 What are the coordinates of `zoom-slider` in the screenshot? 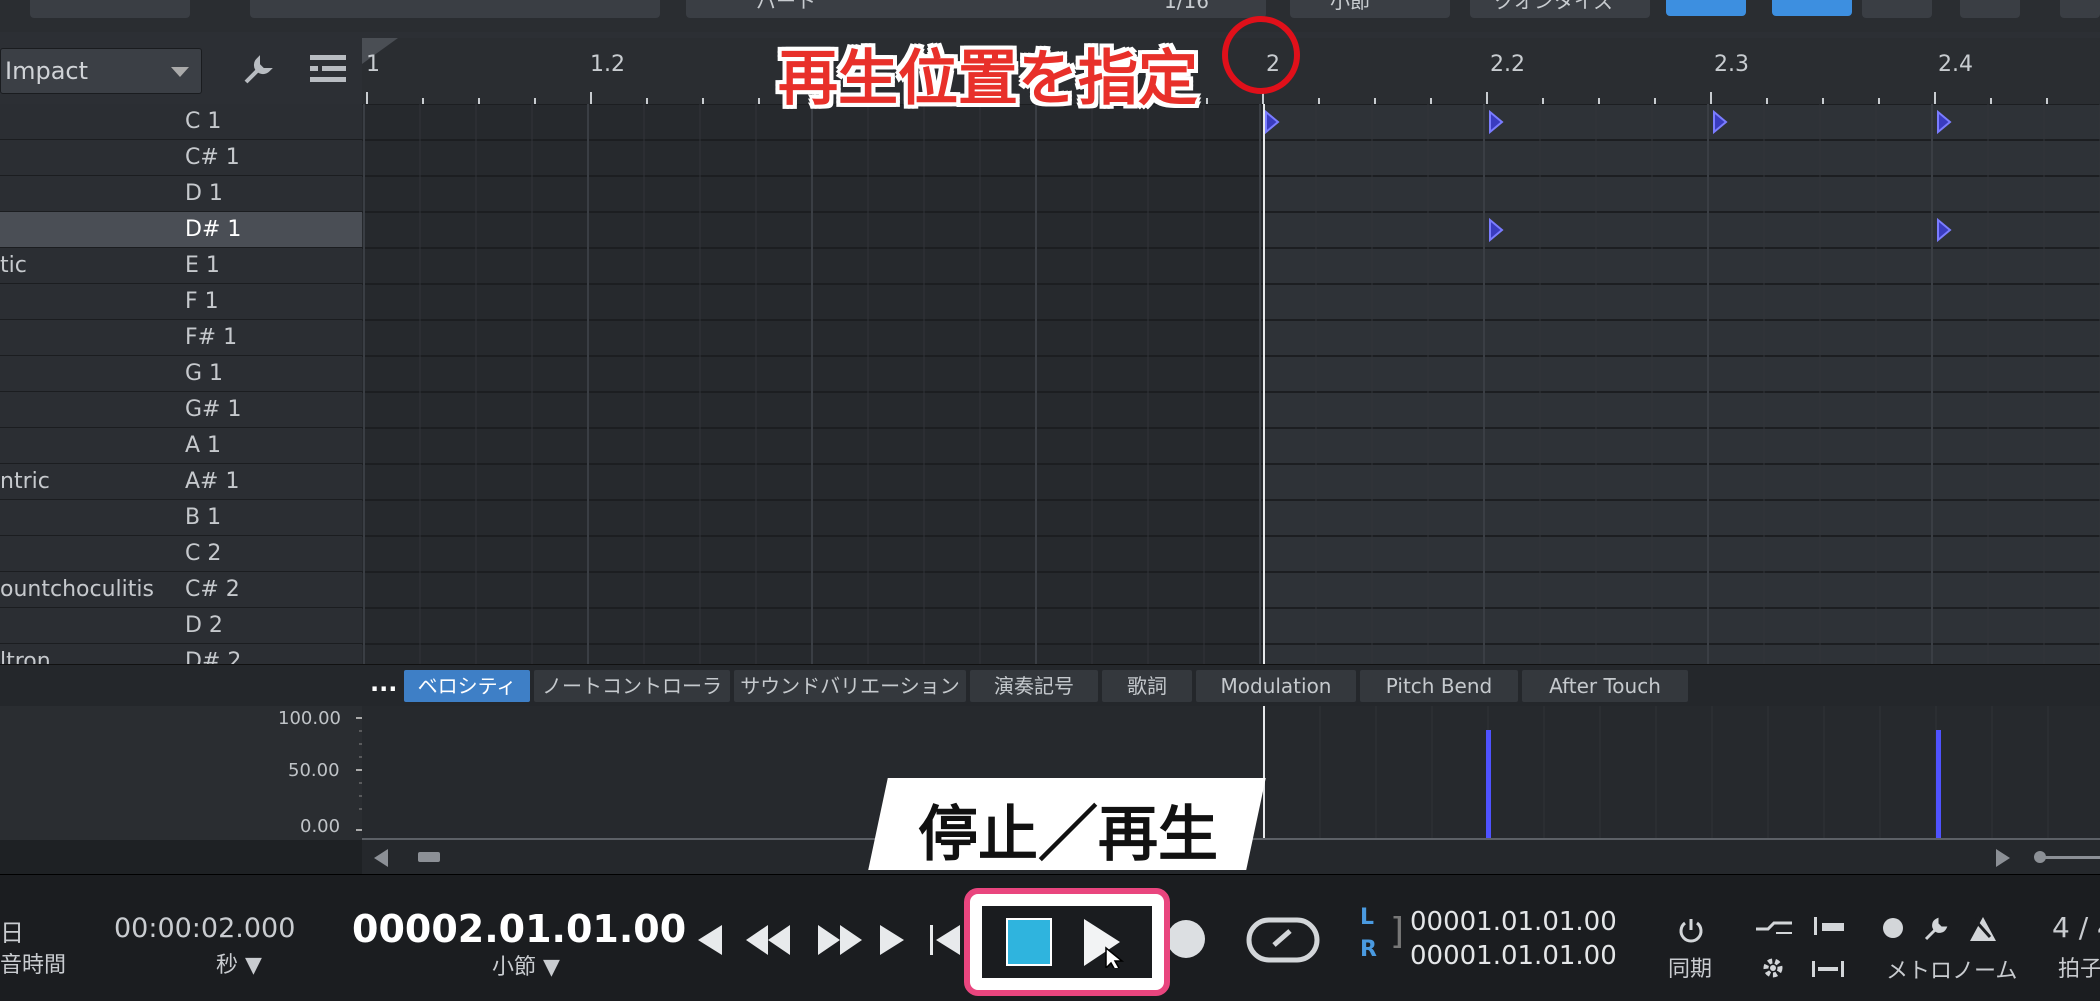 It's located at (2069, 857).